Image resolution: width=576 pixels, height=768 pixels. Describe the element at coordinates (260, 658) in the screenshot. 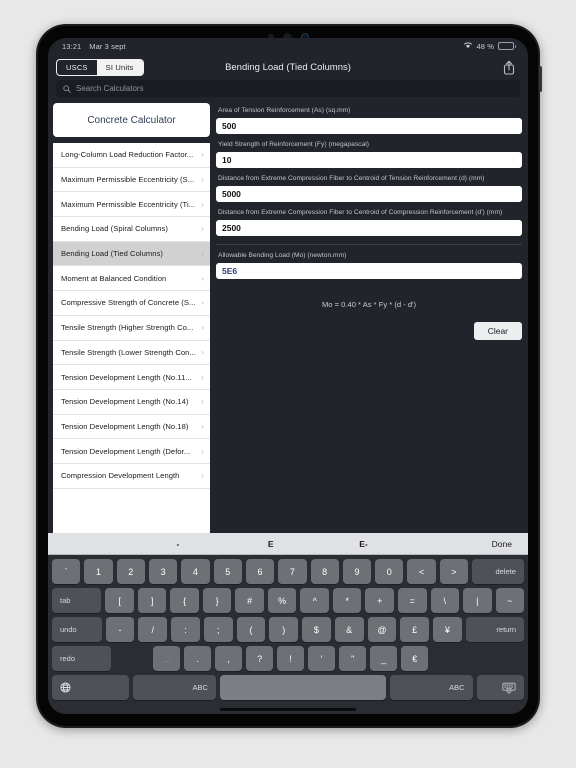

I see `key-: ?` at that location.